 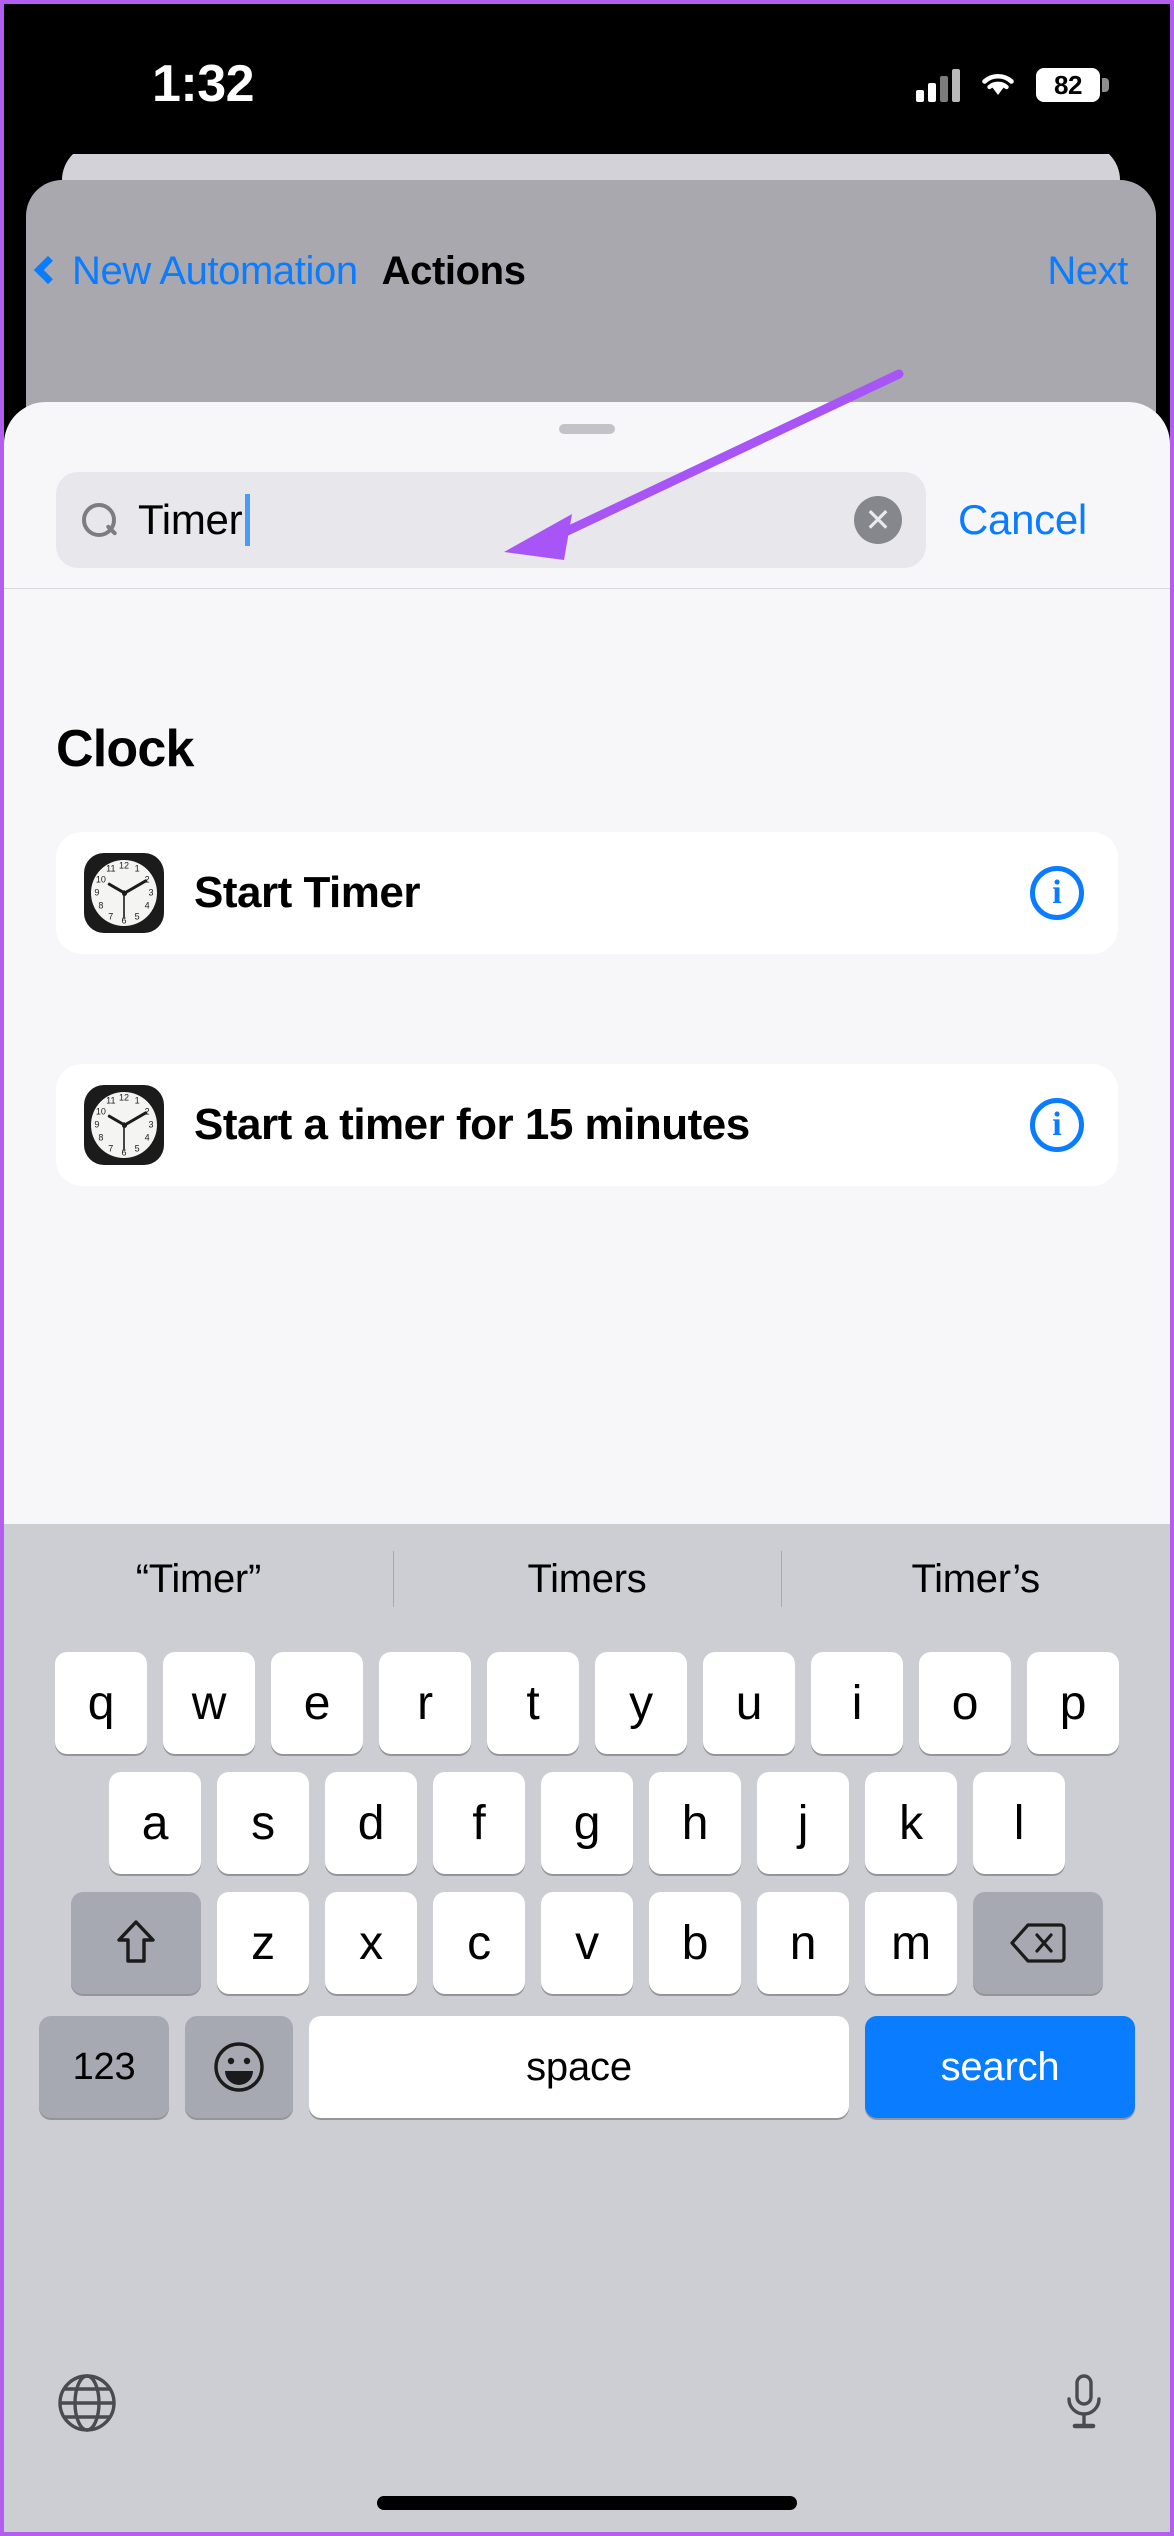 What do you see at coordinates (911, 1943) in the screenshot?
I see `key-m: m` at bounding box center [911, 1943].